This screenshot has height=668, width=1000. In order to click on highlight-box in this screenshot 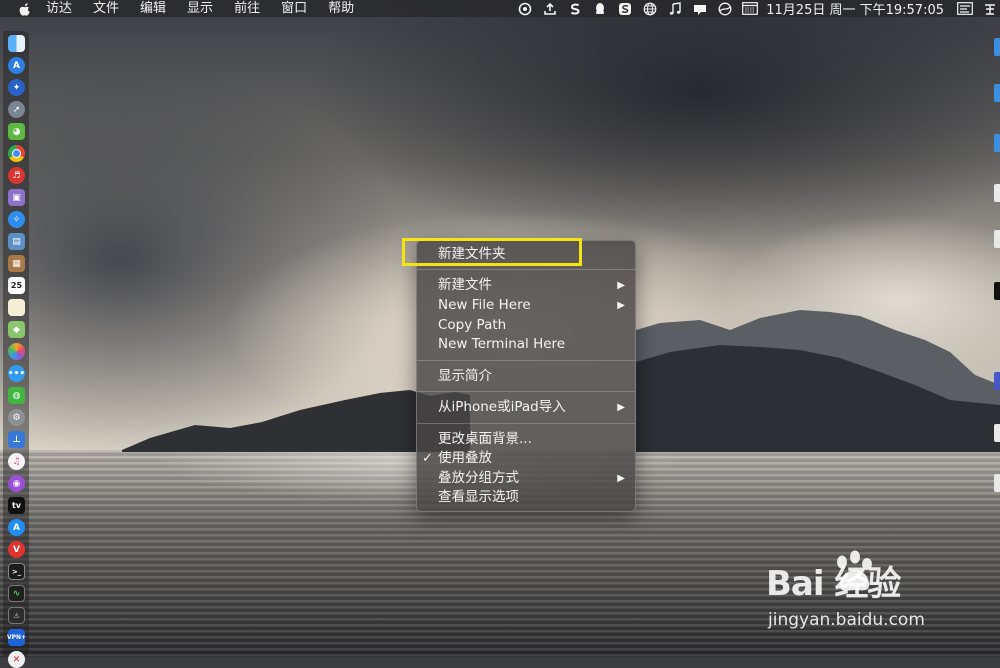, I will do `click(492, 252)`.